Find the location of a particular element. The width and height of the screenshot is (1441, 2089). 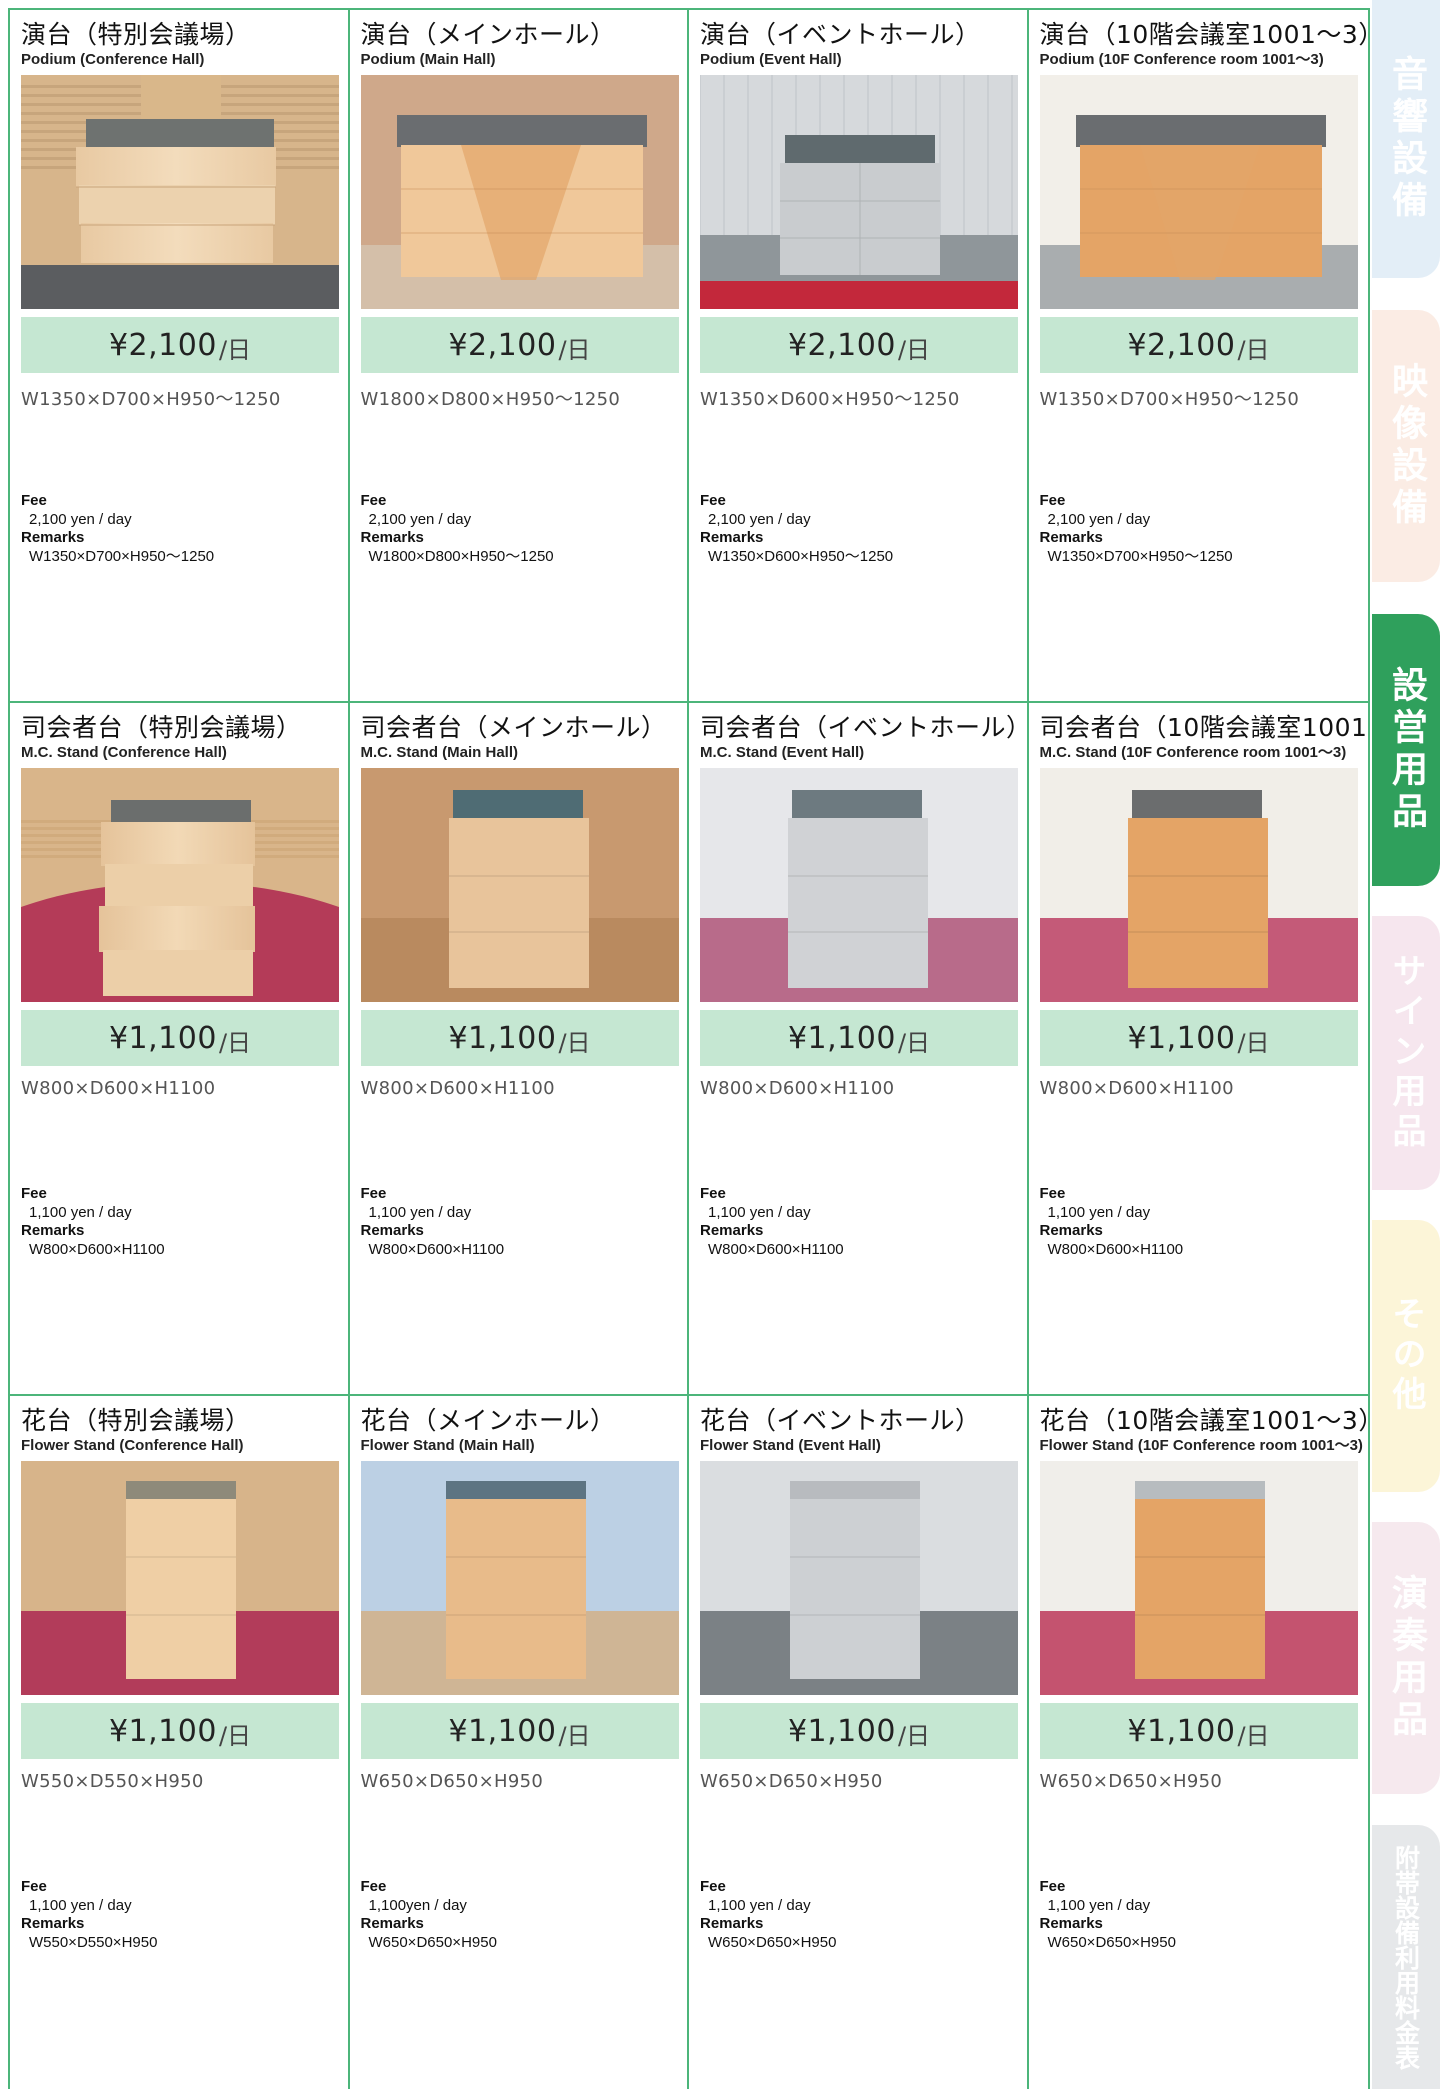

category-tab: その他 is located at coordinates (1406, 1356).